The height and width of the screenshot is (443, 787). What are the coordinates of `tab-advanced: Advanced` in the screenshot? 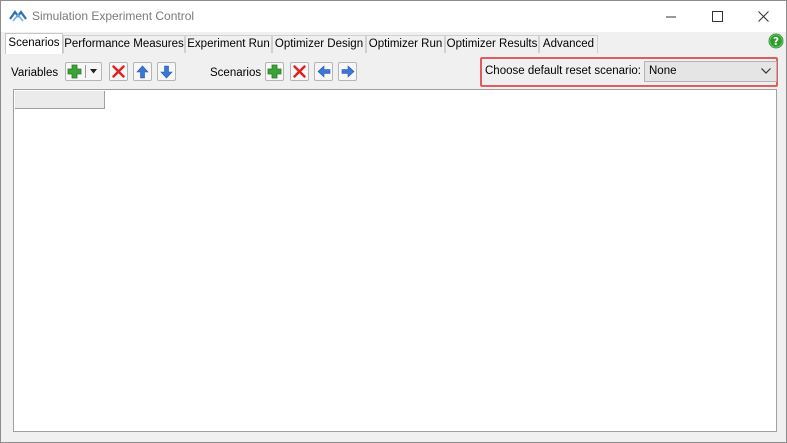 It's located at (568, 44).